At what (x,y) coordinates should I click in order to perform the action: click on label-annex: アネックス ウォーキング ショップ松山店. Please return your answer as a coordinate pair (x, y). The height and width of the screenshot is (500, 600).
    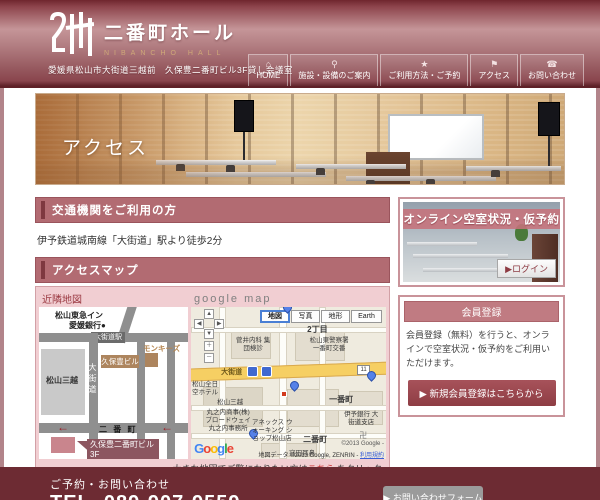
    Looking at the image, I should click on (272, 430).